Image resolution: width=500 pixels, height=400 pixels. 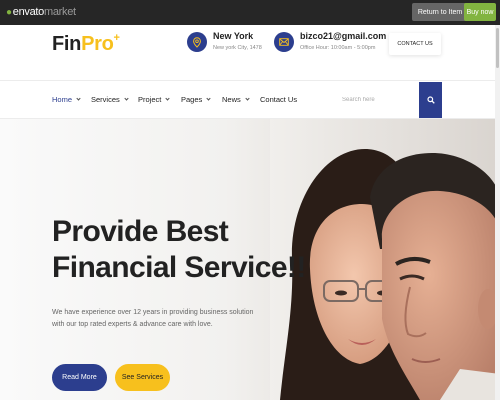 I want to click on logo-pro: Pro, so click(x=97, y=44).